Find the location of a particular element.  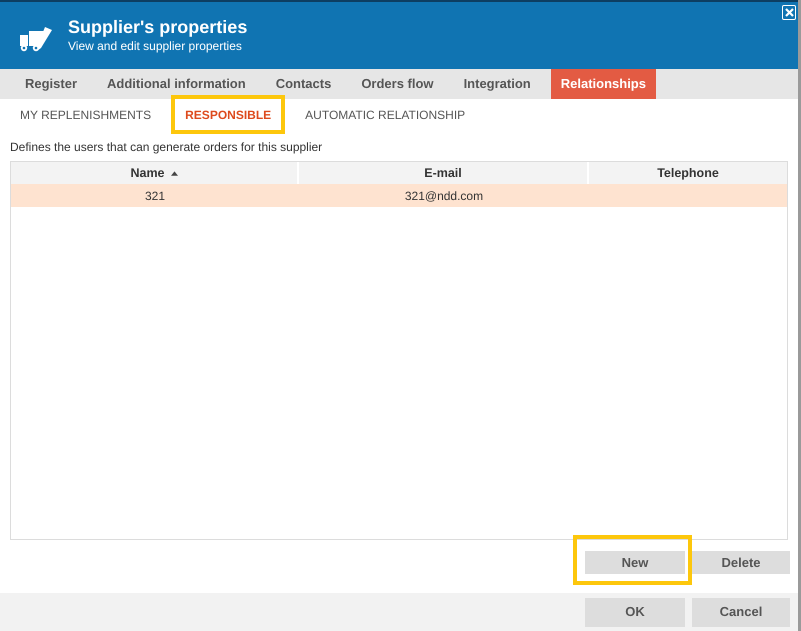

table-row: 321 321@ndd.com is located at coordinates (399, 195).